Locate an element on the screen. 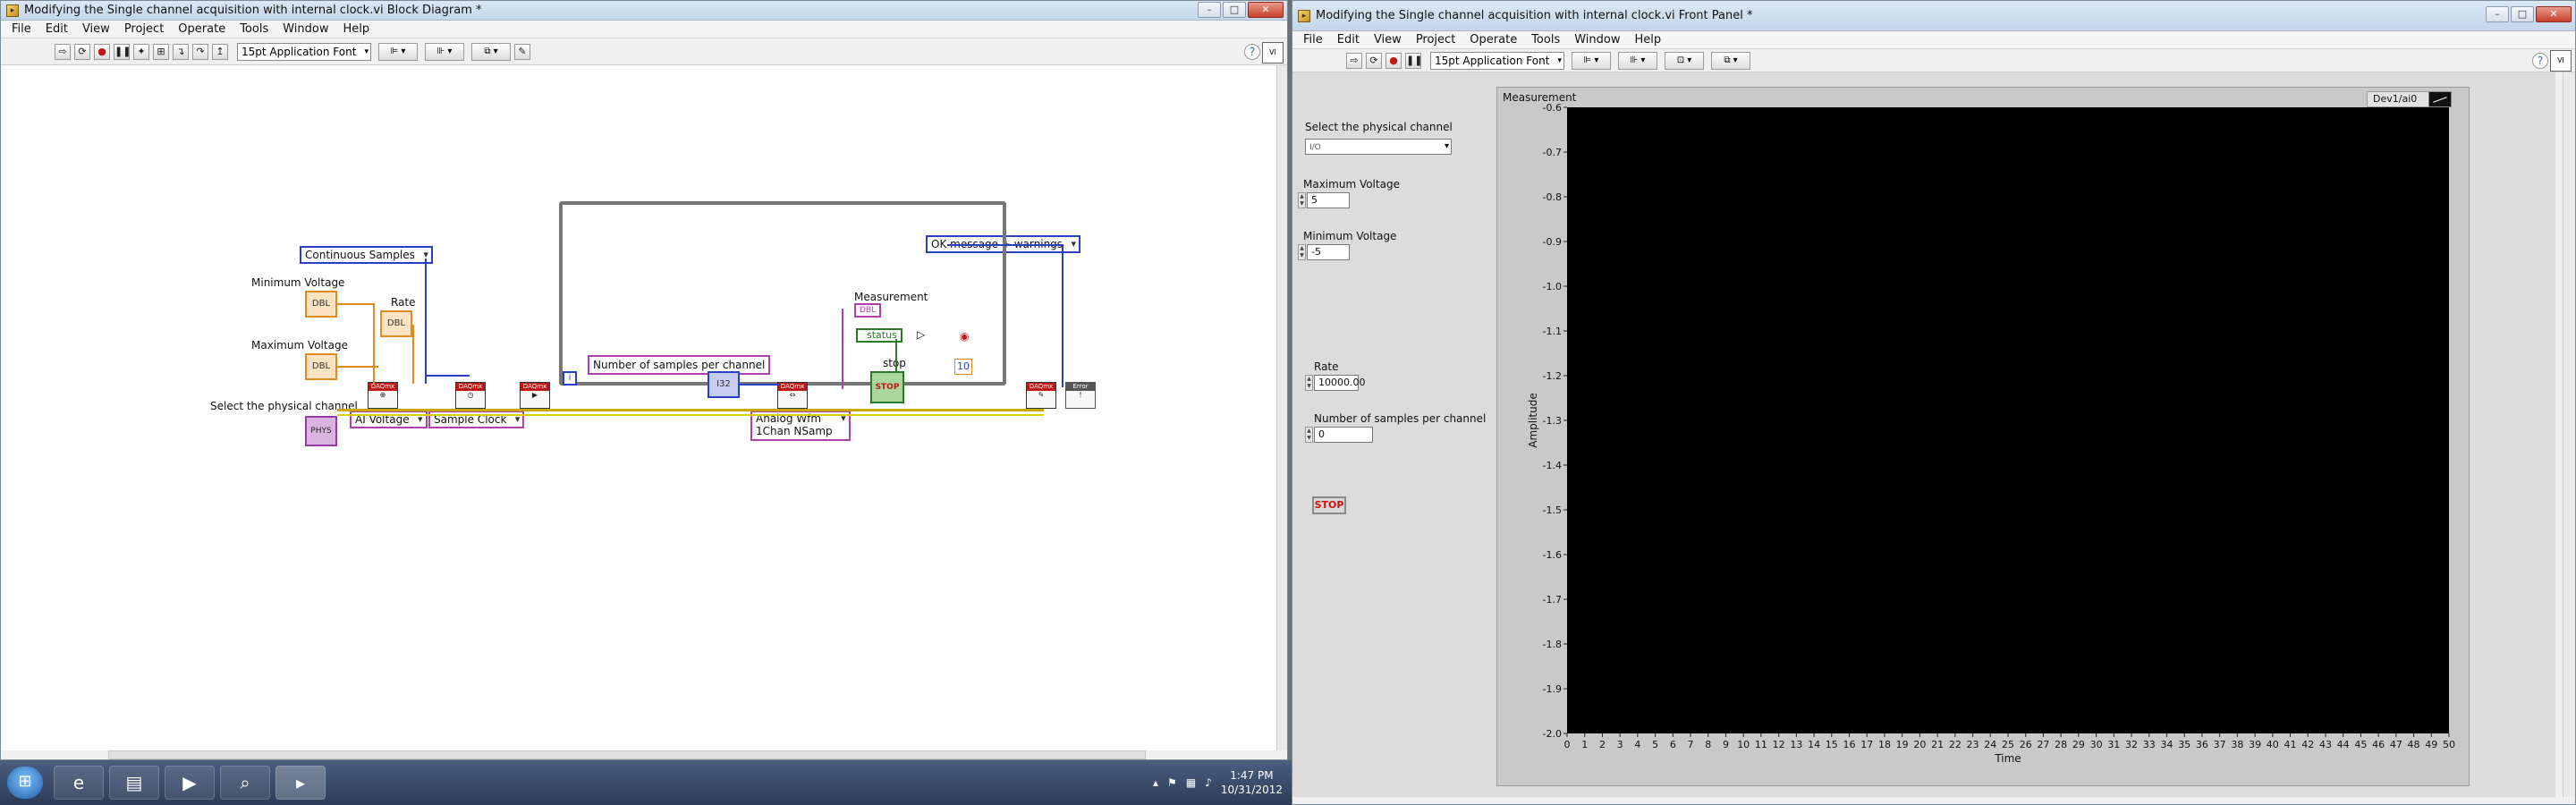  highlight-execution-icon: ✦ is located at coordinates (141, 51).